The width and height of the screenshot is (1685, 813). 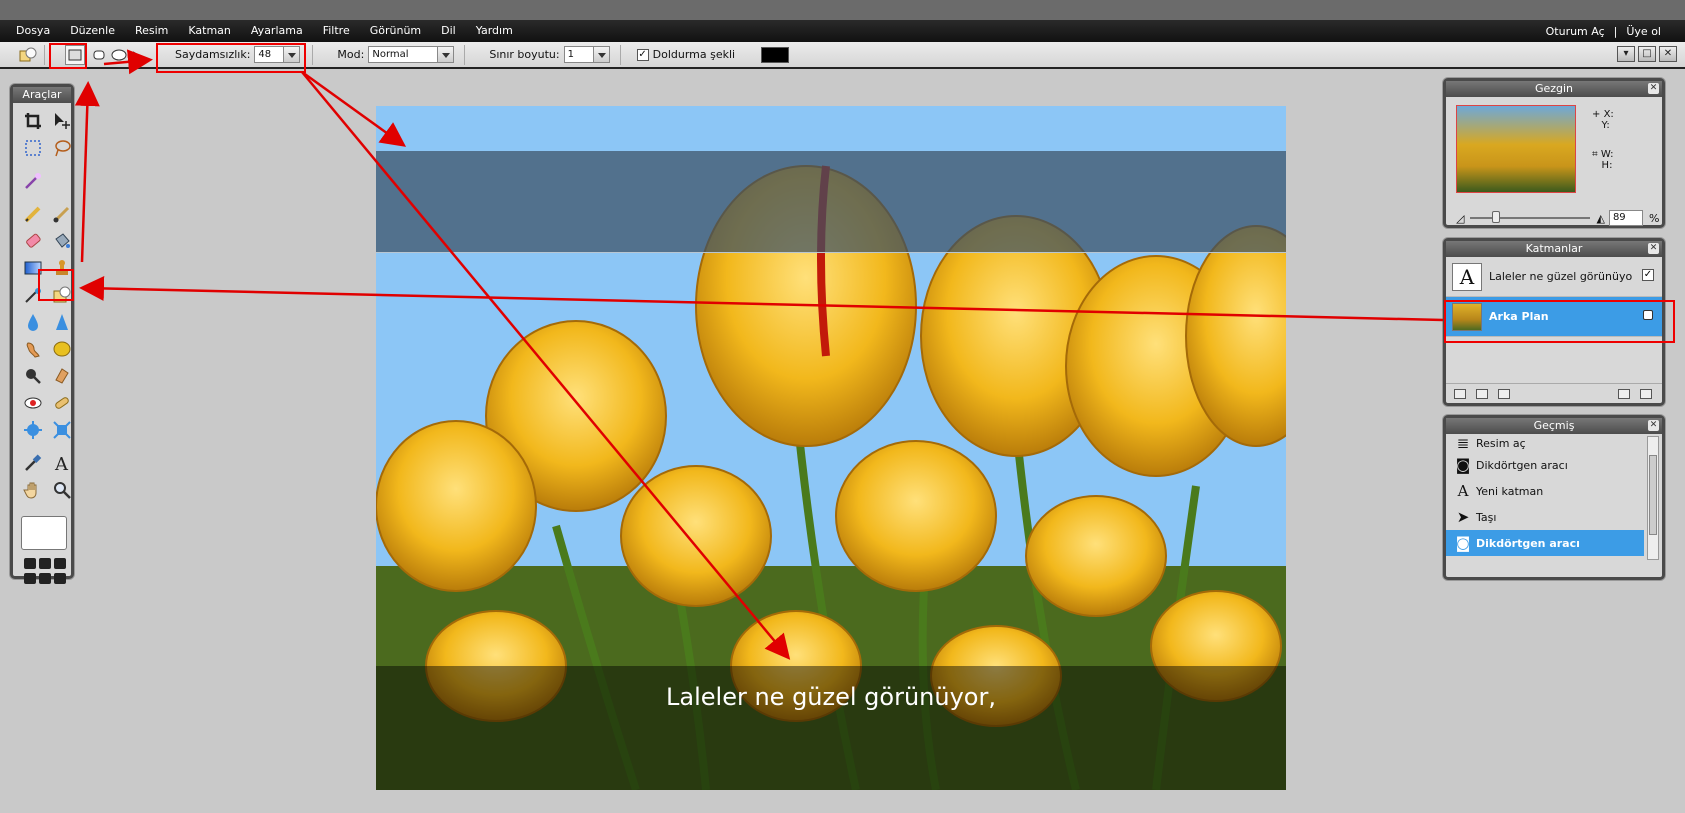 What do you see at coordinates (403, 54) in the screenshot?
I see `mode-select: Normal` at bounding box center [403, 54].